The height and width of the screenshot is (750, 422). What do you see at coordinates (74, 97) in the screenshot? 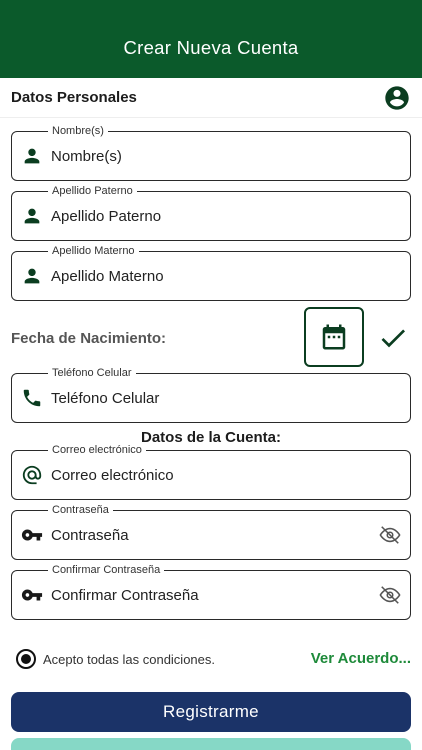
I see `section-title-personal: Datos Personales` at bounding box center [74, 97].